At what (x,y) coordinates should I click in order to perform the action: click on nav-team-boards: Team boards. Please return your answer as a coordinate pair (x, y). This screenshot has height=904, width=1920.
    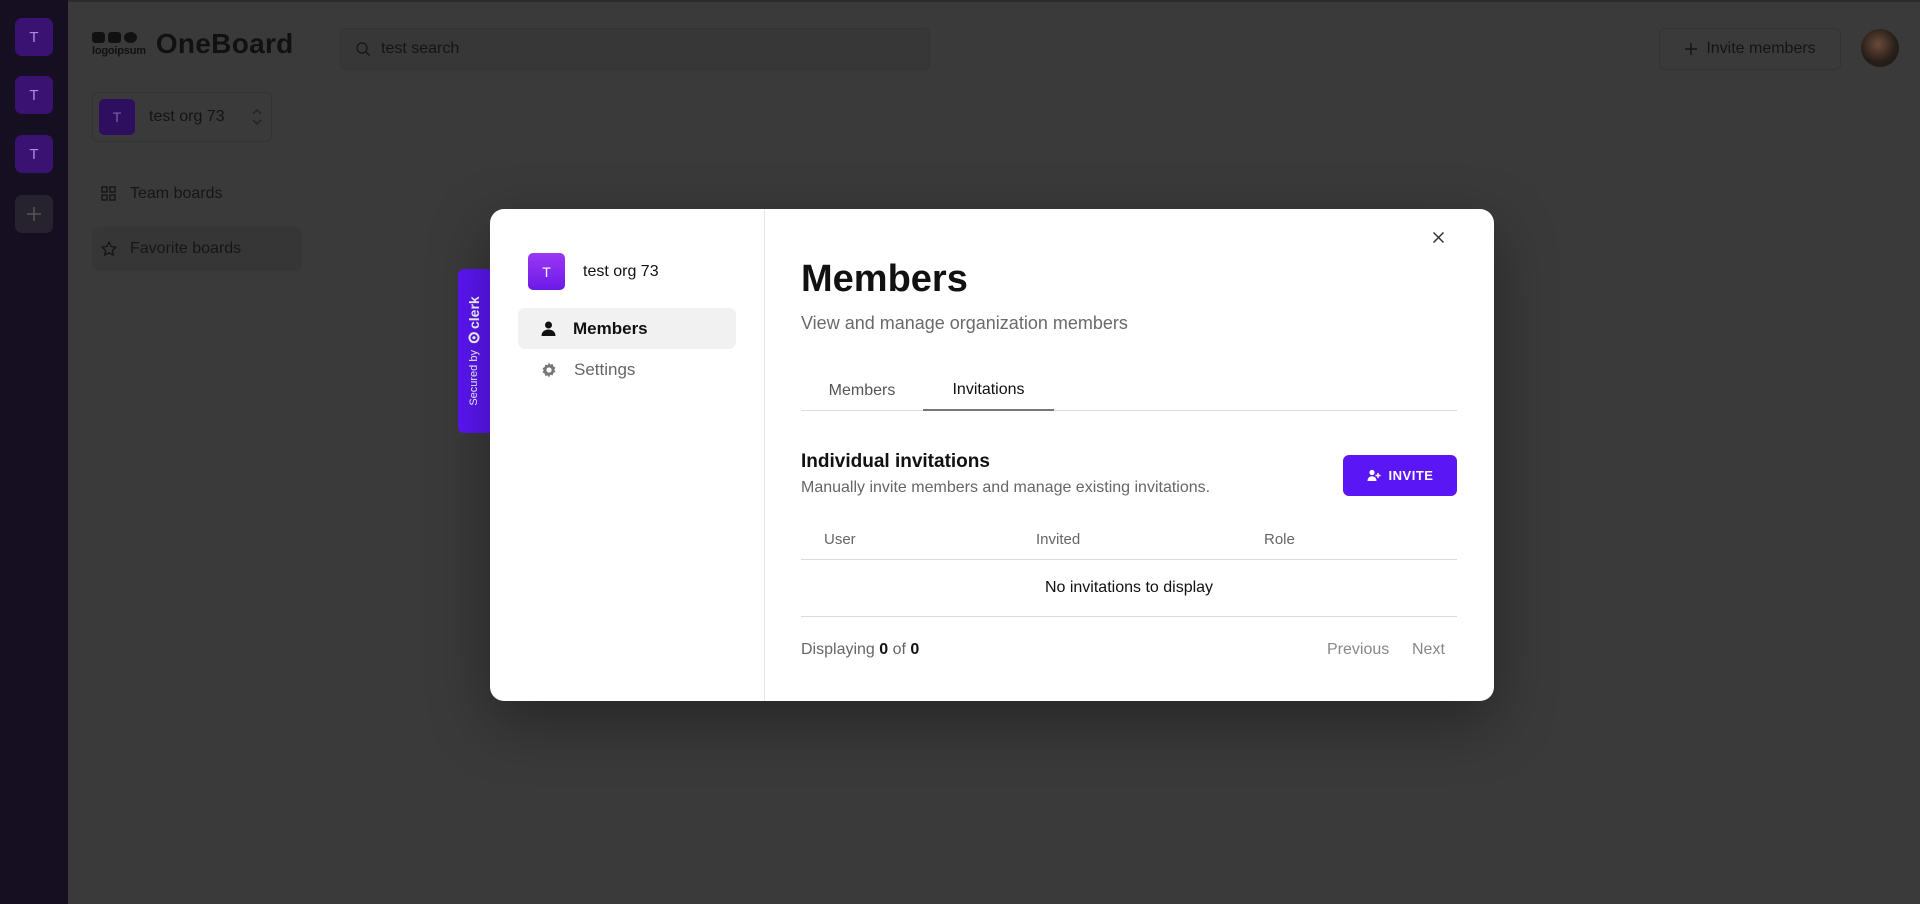
    Looking at the image, I should click on (197, 194).